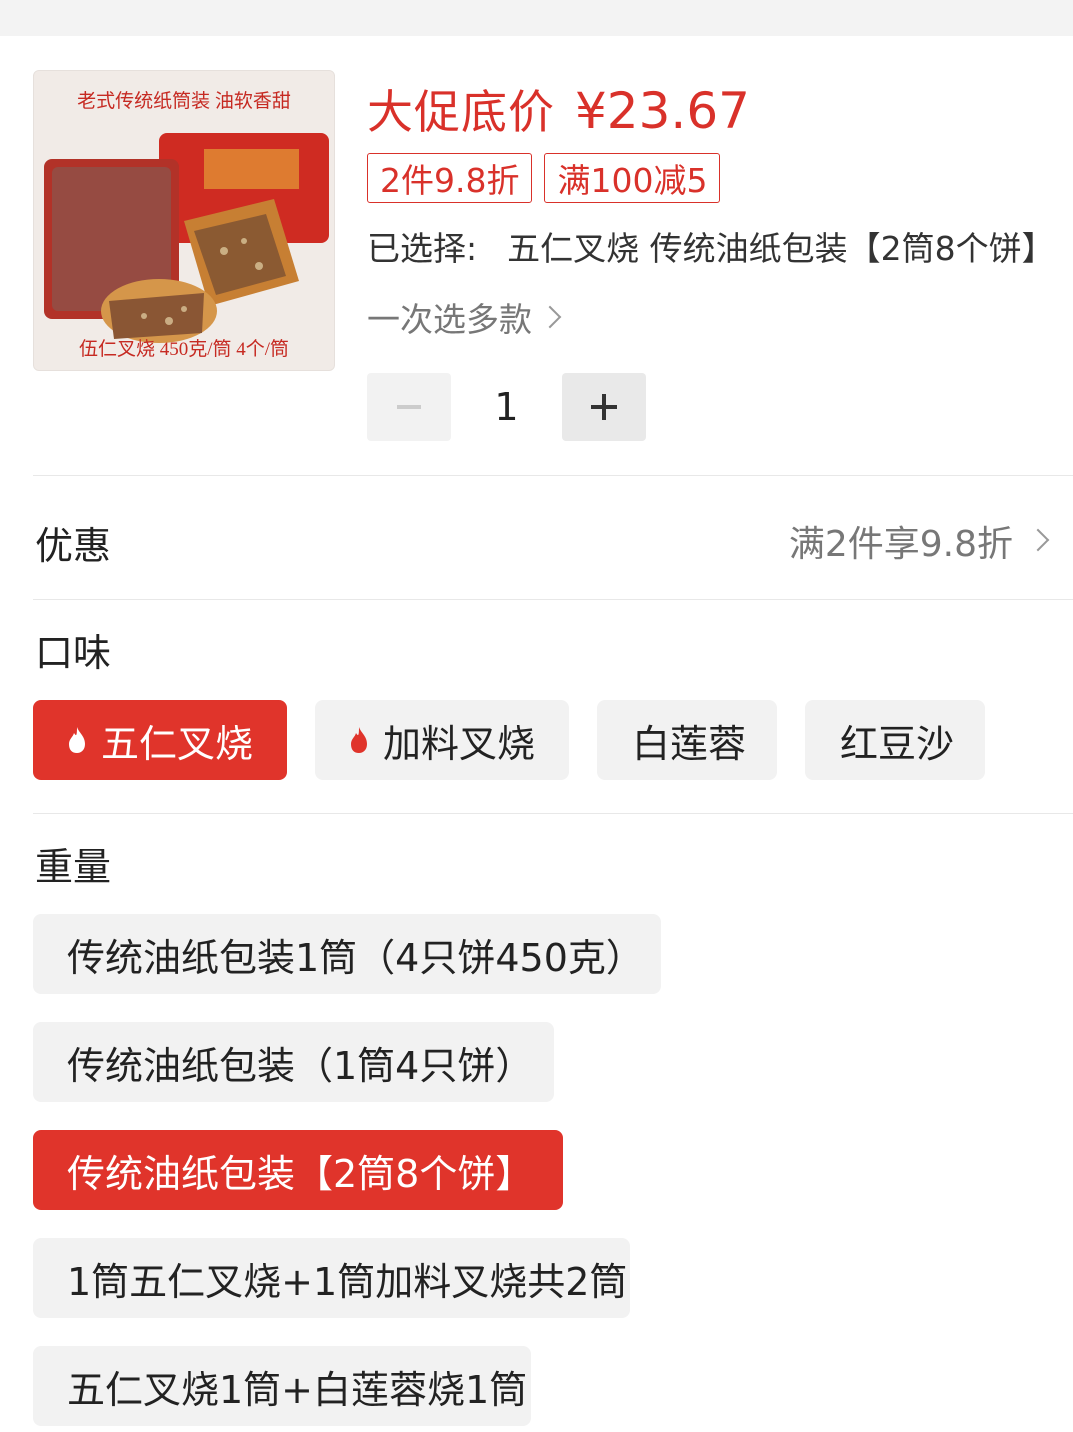 Image resolution: width=1073 pixels, height=1432 pixels. Describe the element at coordinates (355, 957) in the screenshot. I see `weight-option-label: 传统油纸包装1筒（4只饼450克）` at that location.